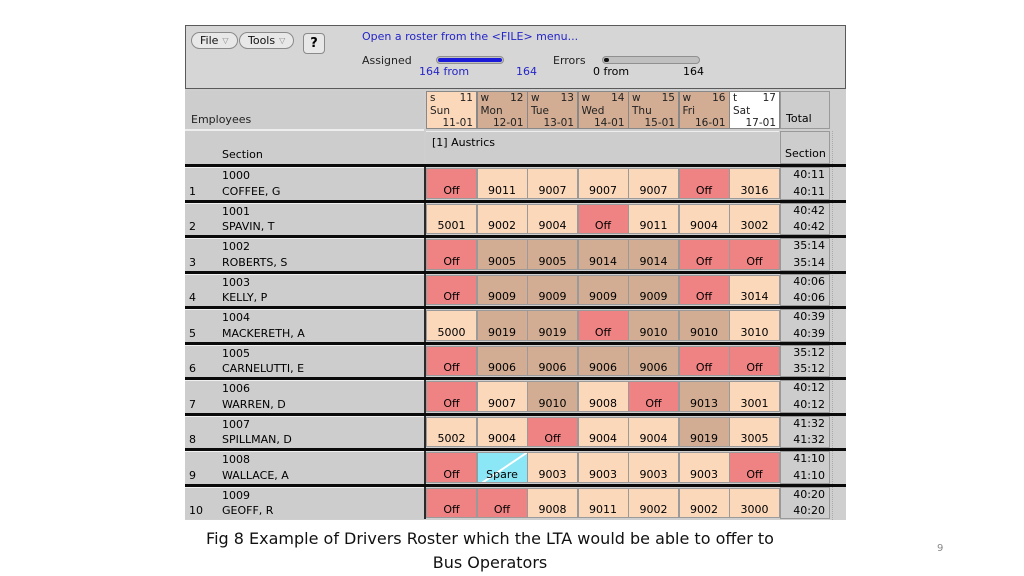 The image size is (1024, 576). What do you see at coordinates (603, 474) in the screenshot?
I see `shift-code: 9003` at bounding box center [603, 474].